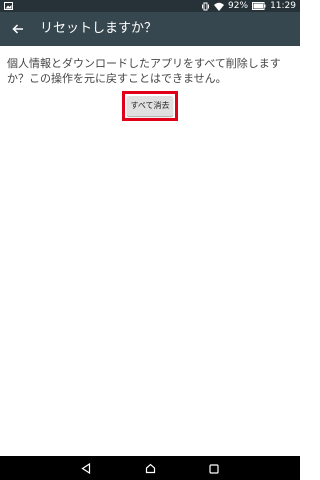  I want to click on erase-all-button: すべて消去, so click(150, 106).